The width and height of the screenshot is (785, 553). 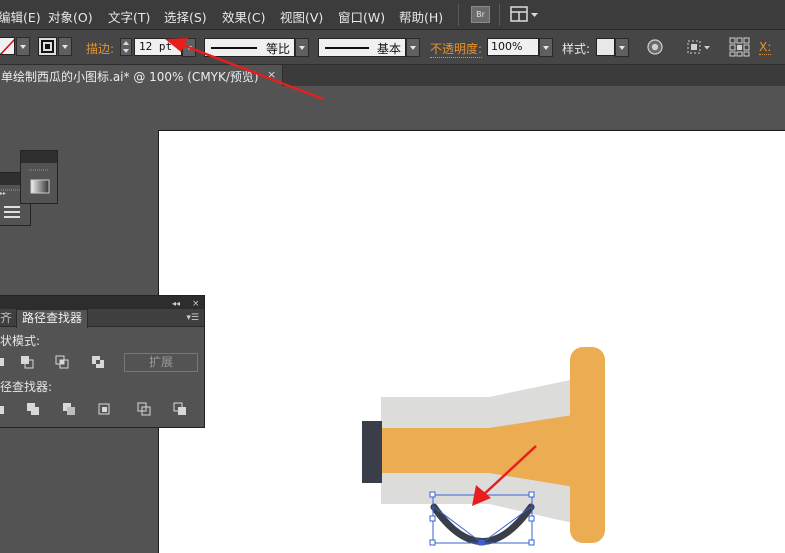 What do you see at coordinates (361, 16) in the screenshot?
I see `menu-window: 窗口(W)` at bounding box center [361, 16].